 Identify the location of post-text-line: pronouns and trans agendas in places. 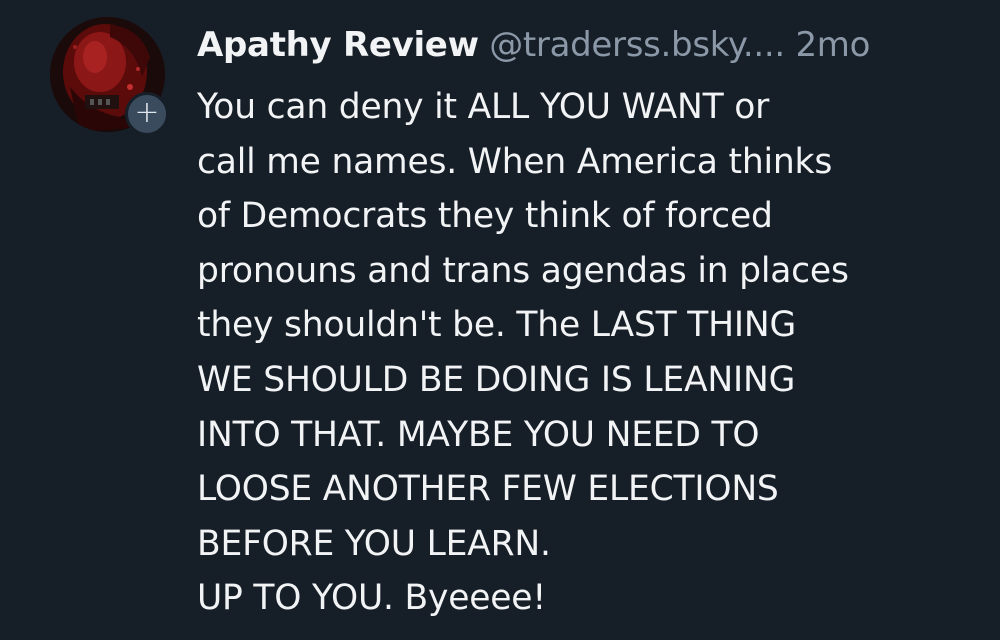
(523, 270).